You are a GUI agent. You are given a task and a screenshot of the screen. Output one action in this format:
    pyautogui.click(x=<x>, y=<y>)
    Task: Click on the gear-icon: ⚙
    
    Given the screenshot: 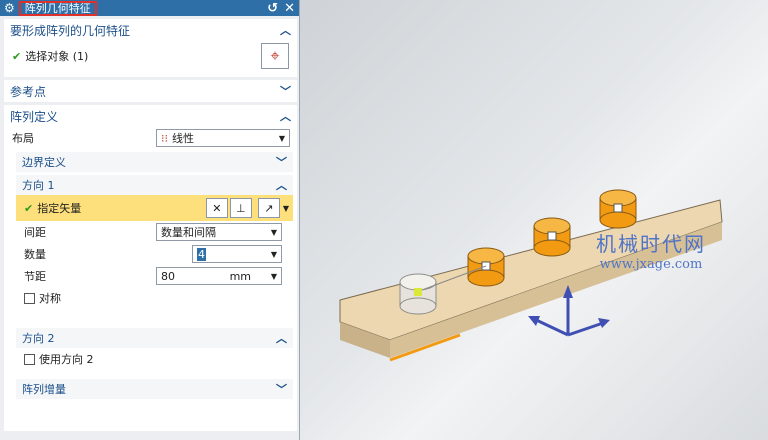 What is the action you would take?
    pyautogui.click(x=9, y=8)
    